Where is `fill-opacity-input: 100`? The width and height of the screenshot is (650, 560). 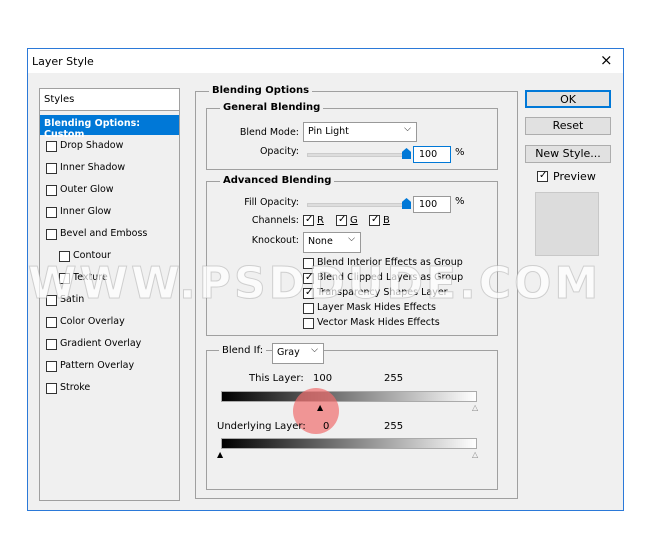 fill-opacity-input: 100 is located at coordinates (432, 204).